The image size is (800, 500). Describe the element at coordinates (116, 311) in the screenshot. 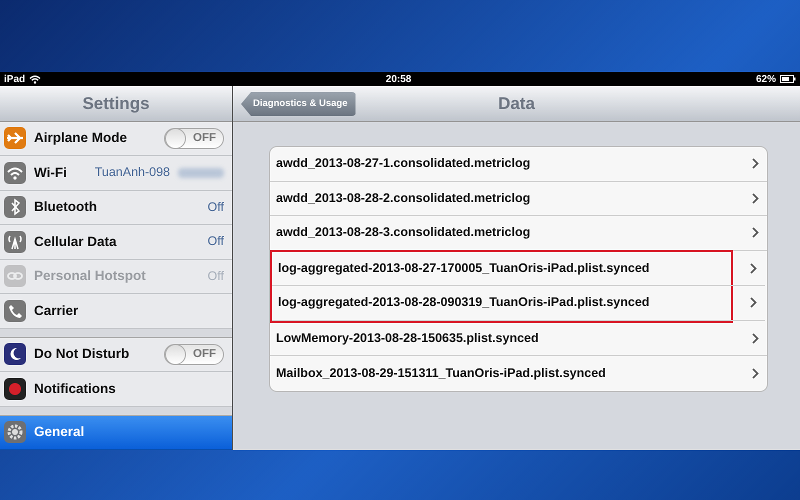

I see `sidebar-item: Carrier` at that location.